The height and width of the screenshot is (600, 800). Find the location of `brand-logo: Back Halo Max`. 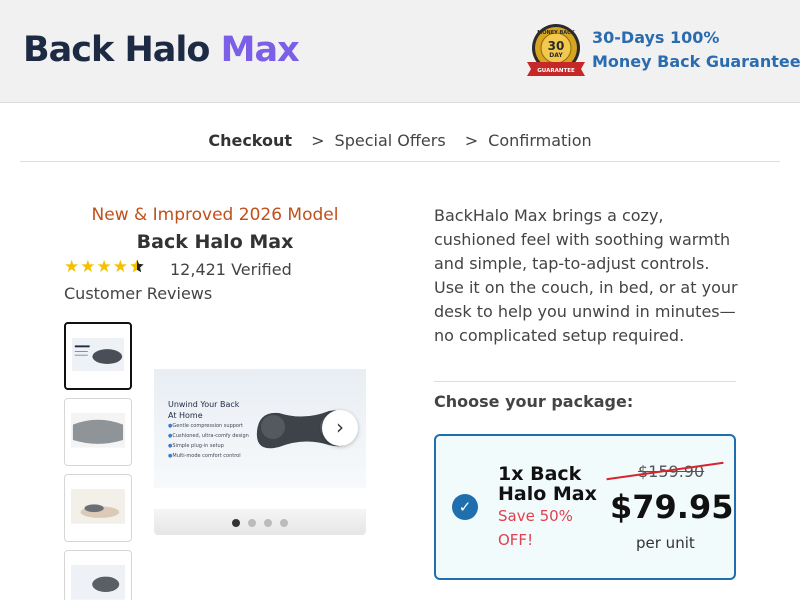

brand-logo: Back Halo Max is located at coordinates (161, 50).